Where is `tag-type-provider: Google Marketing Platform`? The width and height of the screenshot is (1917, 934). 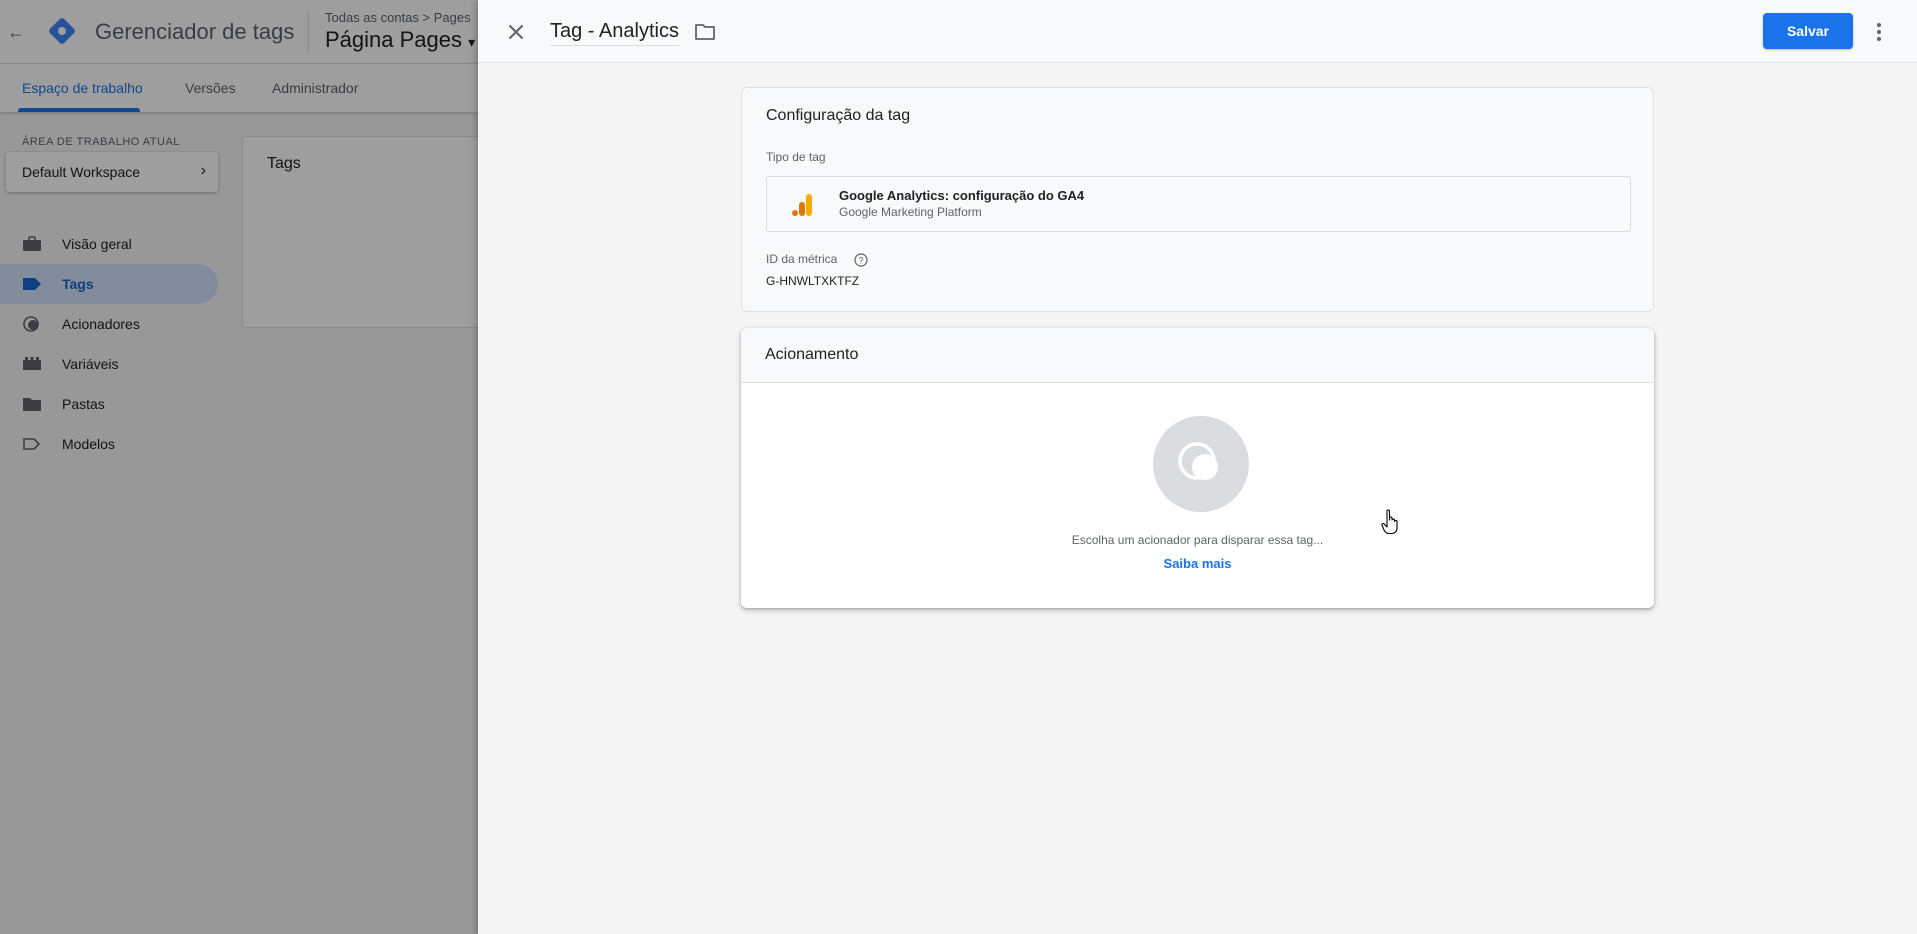
tag-type-provider: Google Marketing Platform is located at coordinates (910, 212).